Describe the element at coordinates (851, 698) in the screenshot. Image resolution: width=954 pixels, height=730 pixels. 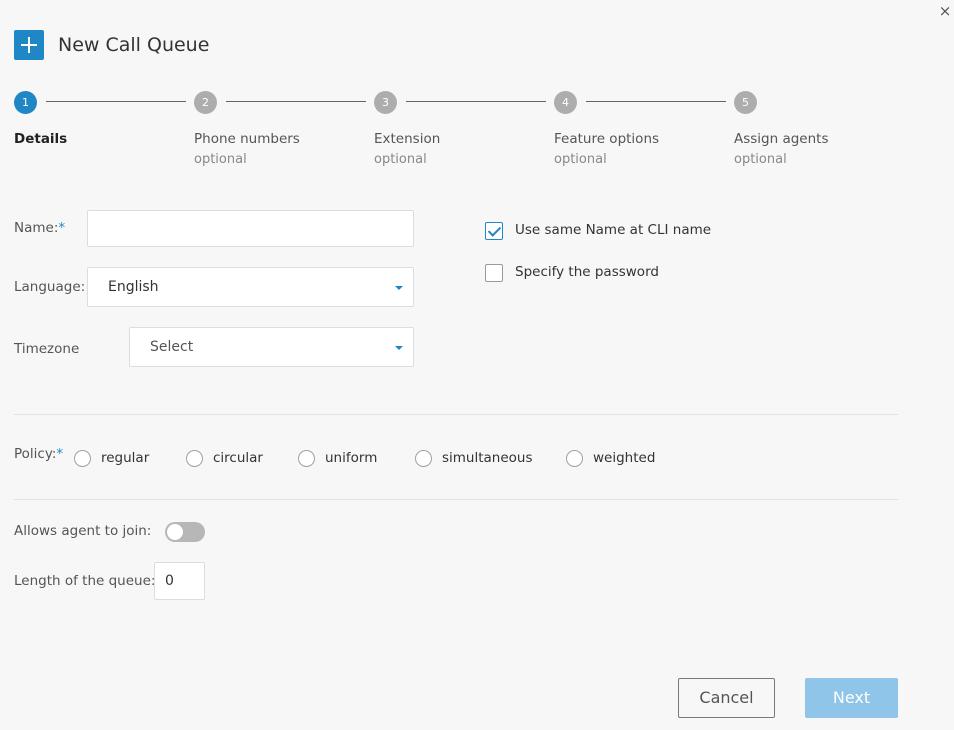
I see `next-button: Next` at that location.